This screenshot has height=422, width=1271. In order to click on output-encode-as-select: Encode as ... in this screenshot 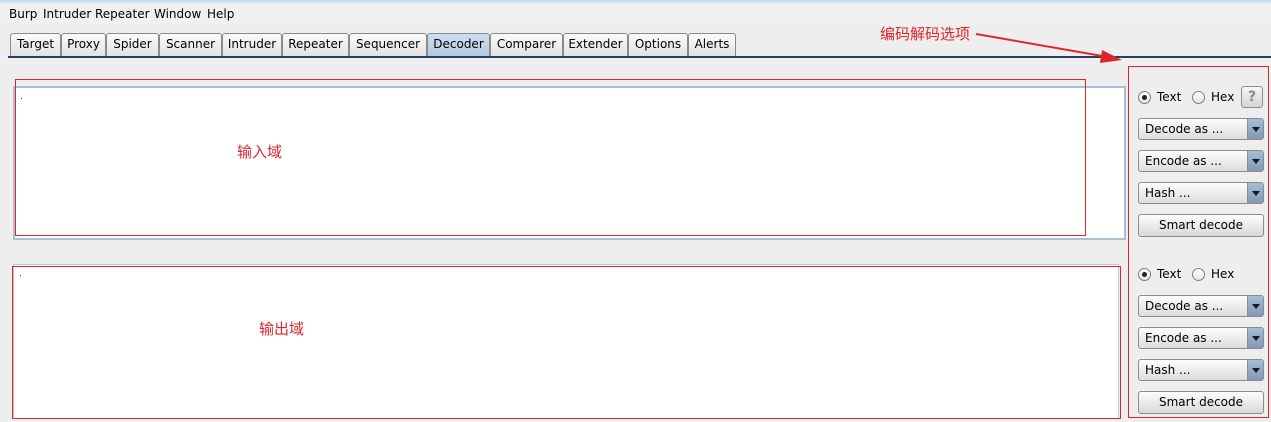, I will do `click(1201, 338)`.